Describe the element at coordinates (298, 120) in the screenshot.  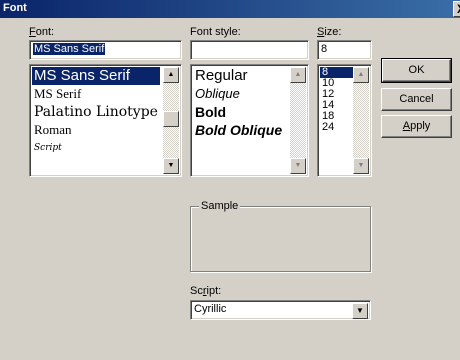
I see `font-style-scrollbar: ▲ ▼` at that location.